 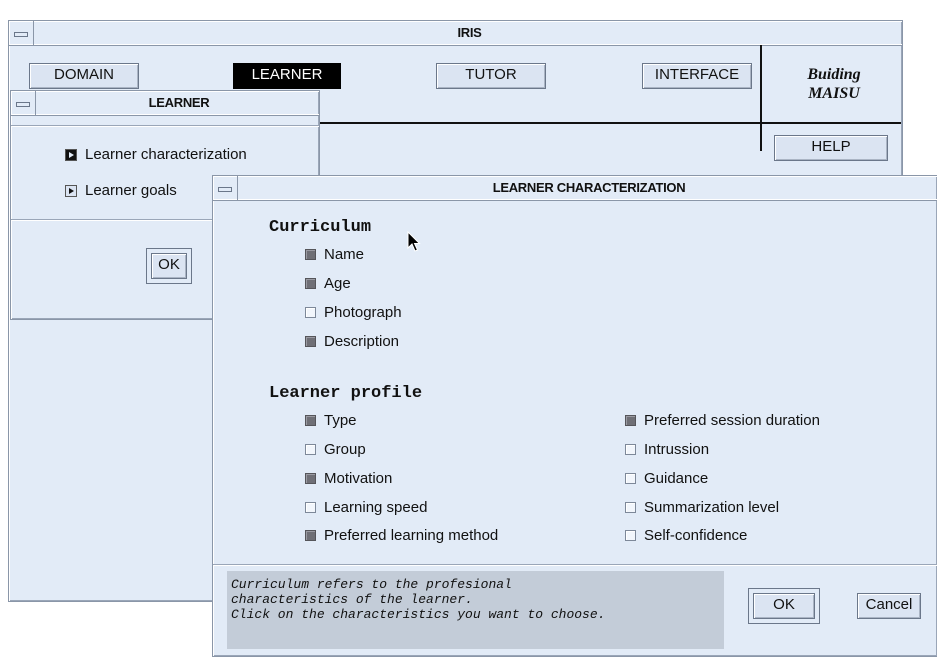 What do you see at coordinates (831, 148) in the screenshot?
I see `help-button: HELP` at bounding box center [831, 148].